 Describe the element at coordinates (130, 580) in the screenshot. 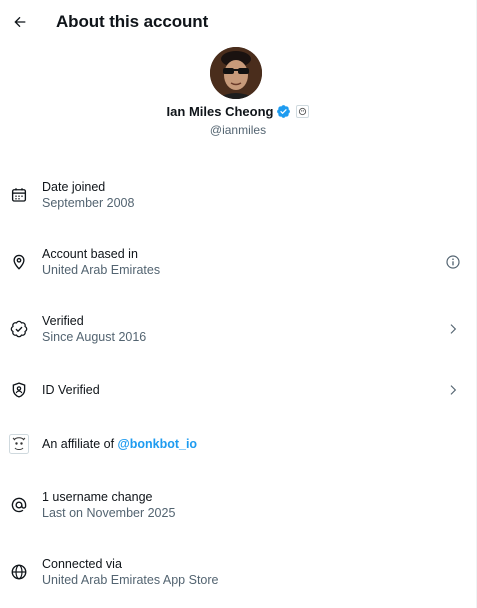

I see `connected-via-value: United Arab Emirates App Store` at that location.